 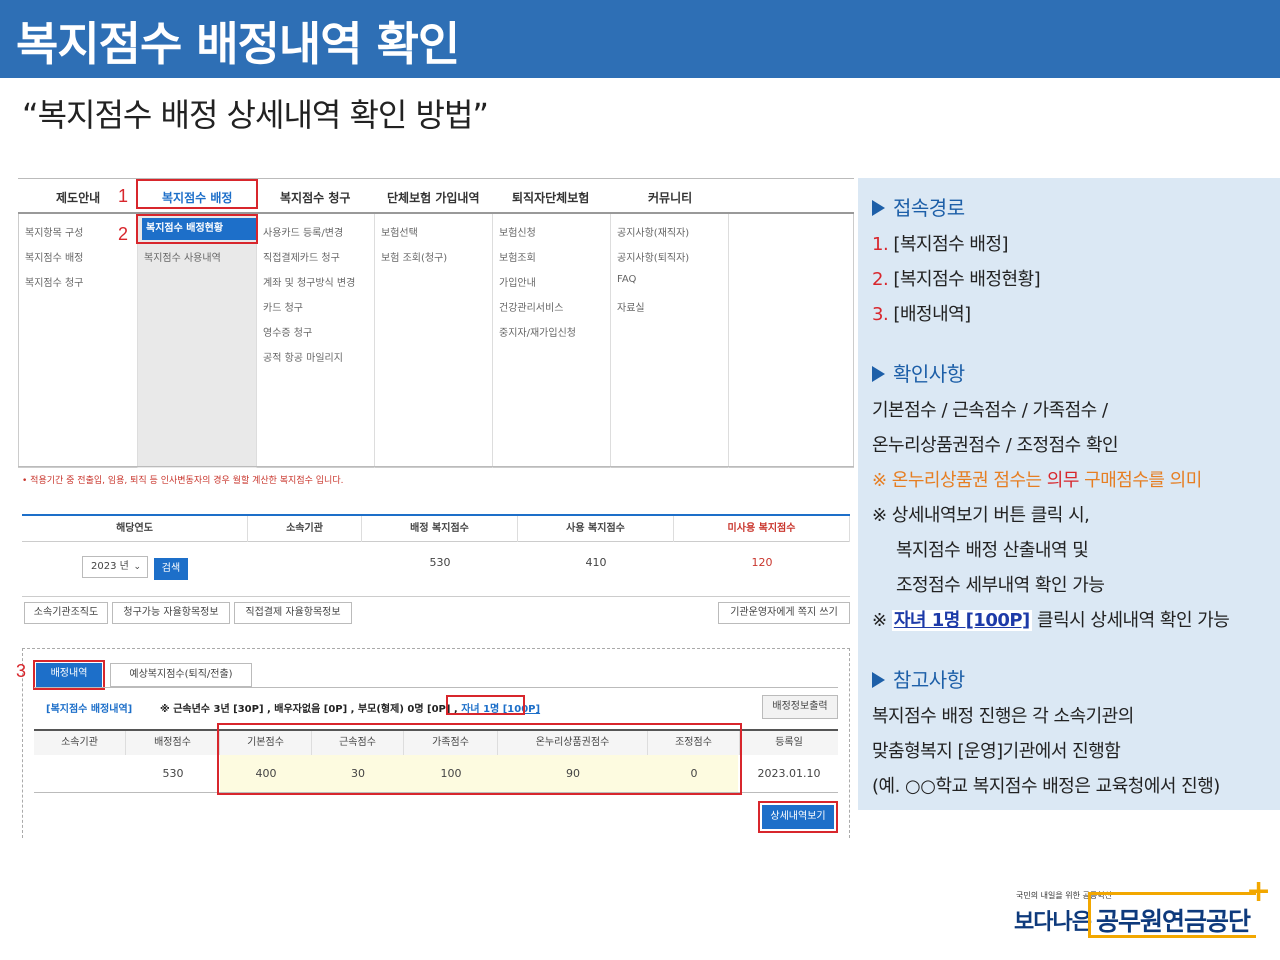 I want to click on section-heading-reference: 참고사항, so click(x=918, y=678).